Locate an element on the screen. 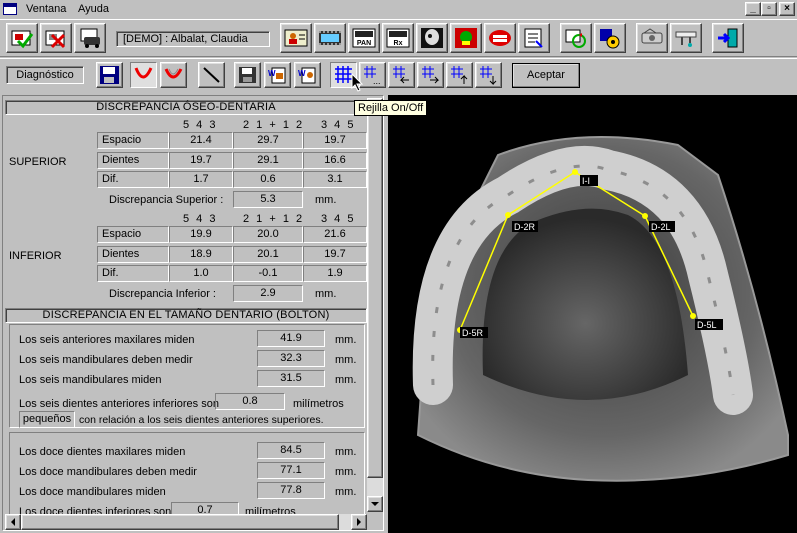 The width and height of the screenshot is (797, 533). document-button is located at coordinates (534, 38).